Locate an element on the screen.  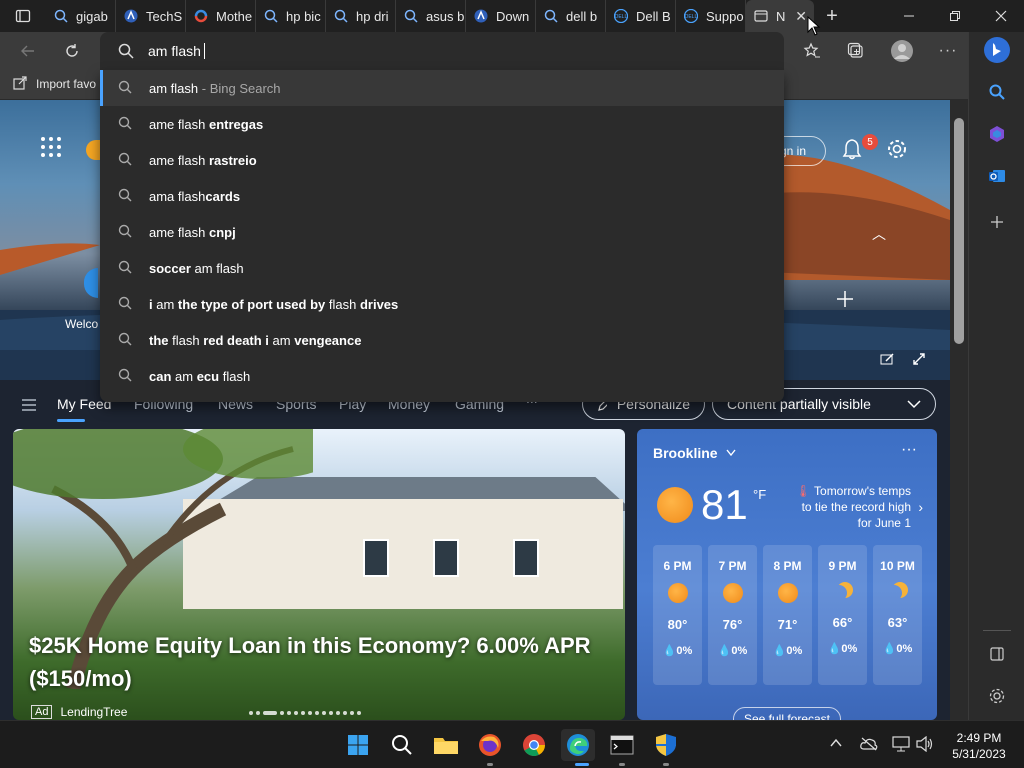
maximize-button is located at coordinates (955, 16).